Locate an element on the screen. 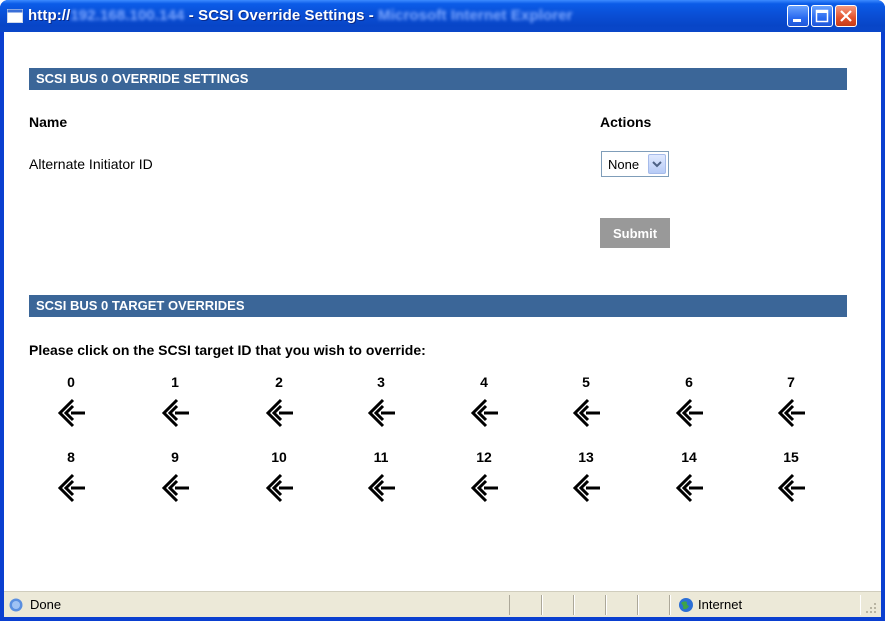 The image size is (885, 621). maximize-icon is located at coordinates (822, 16).